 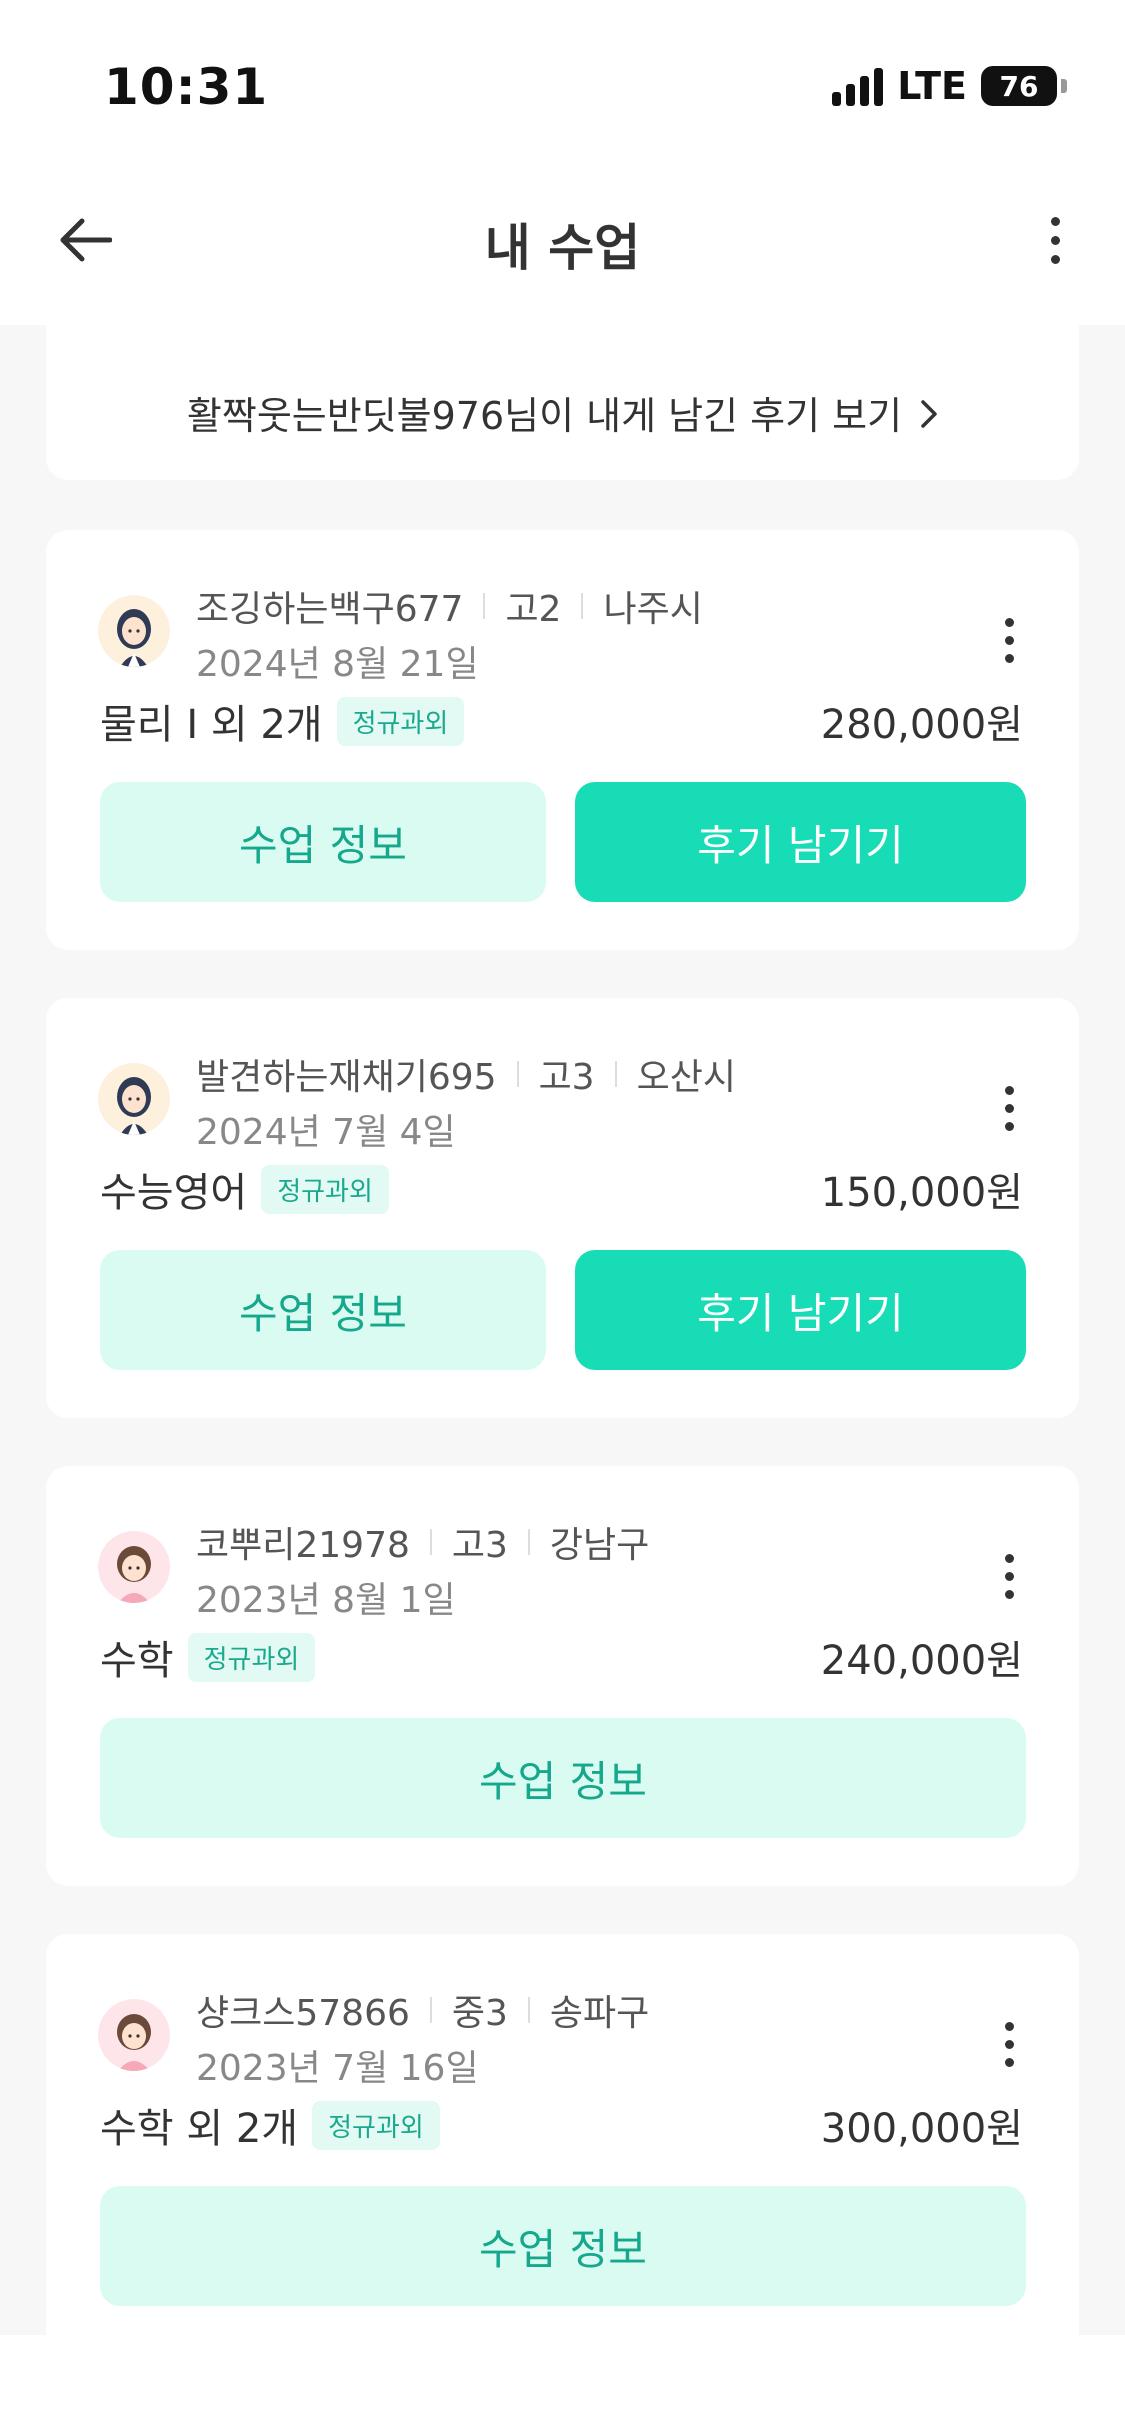 I want to click on lesson-subject: 수학 외 2개, so click(x=199, y=2129).